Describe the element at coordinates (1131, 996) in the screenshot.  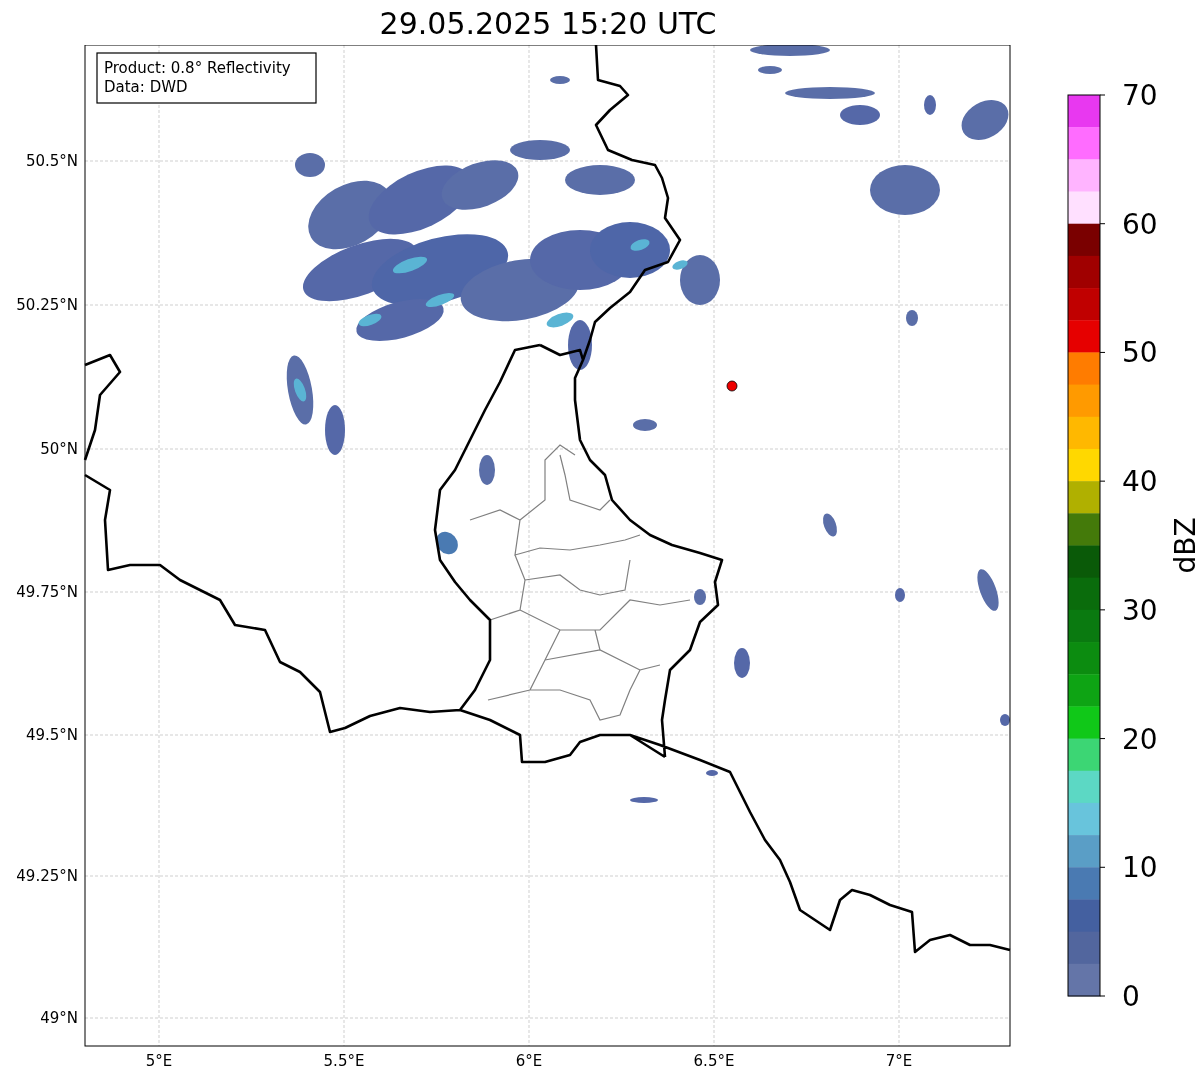
I see `colorbar-tick-label: 0` at that location.